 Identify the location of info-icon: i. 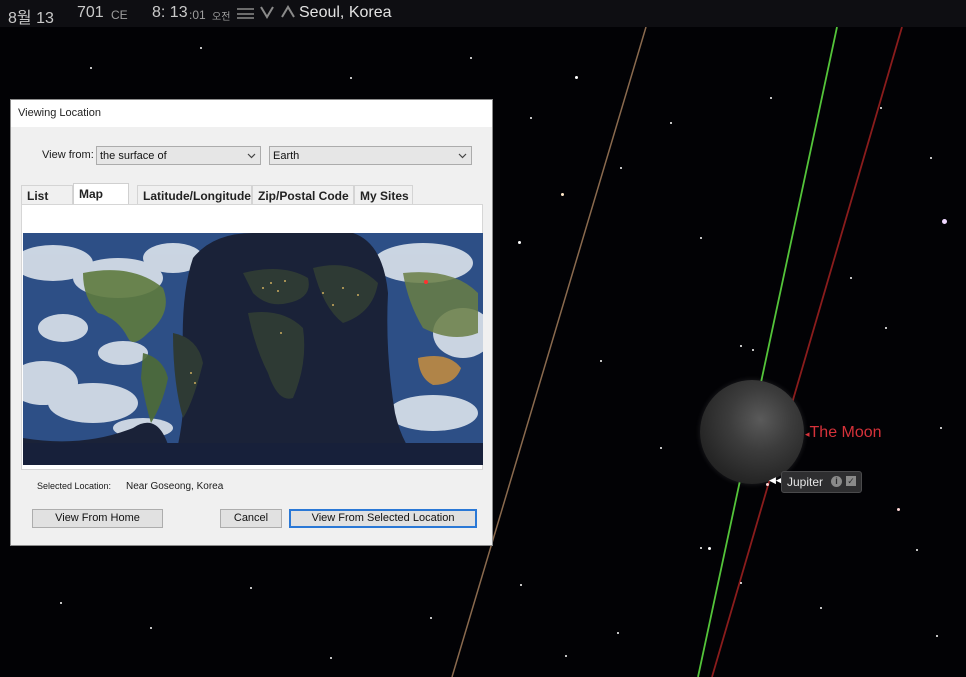
(836, 481).